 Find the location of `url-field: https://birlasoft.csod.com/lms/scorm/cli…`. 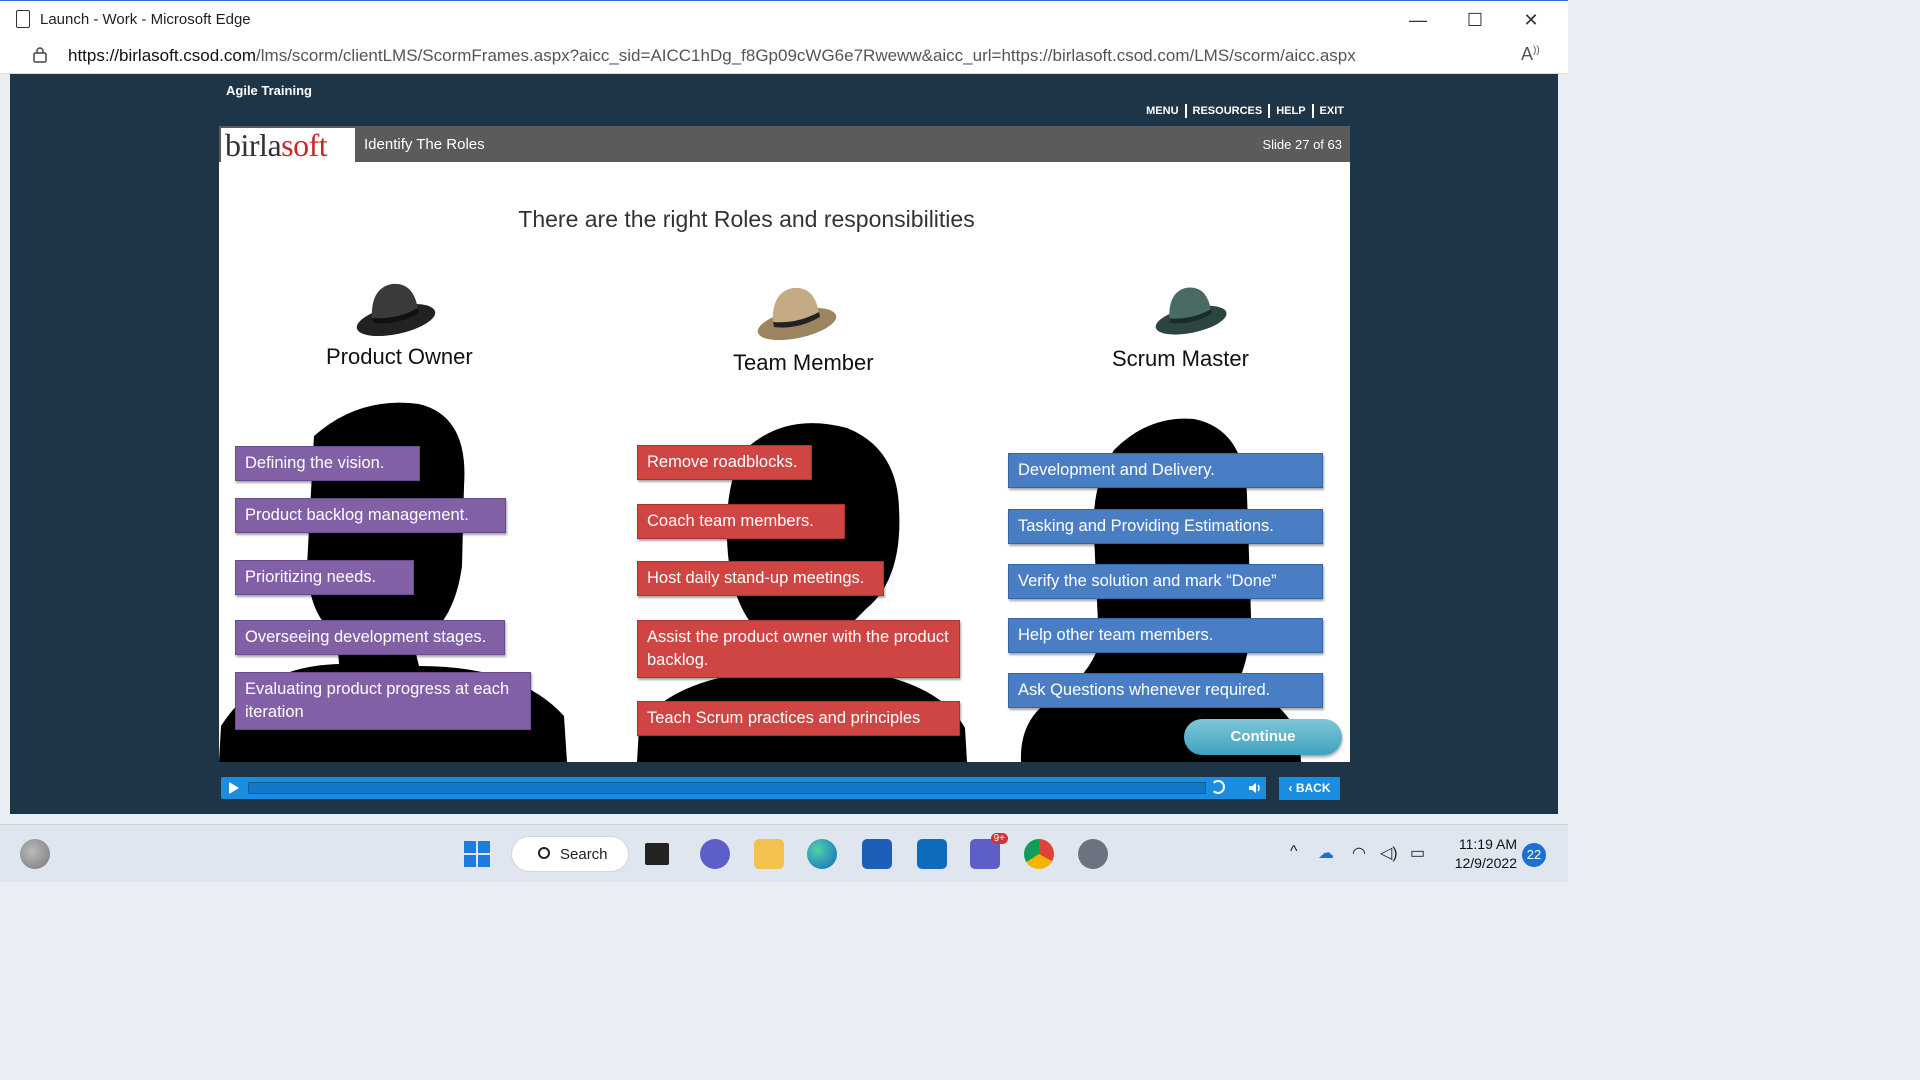

url-field: https://birlasoft.csod.com/lms/scorm/cli… is located at coordinates (712, 56).